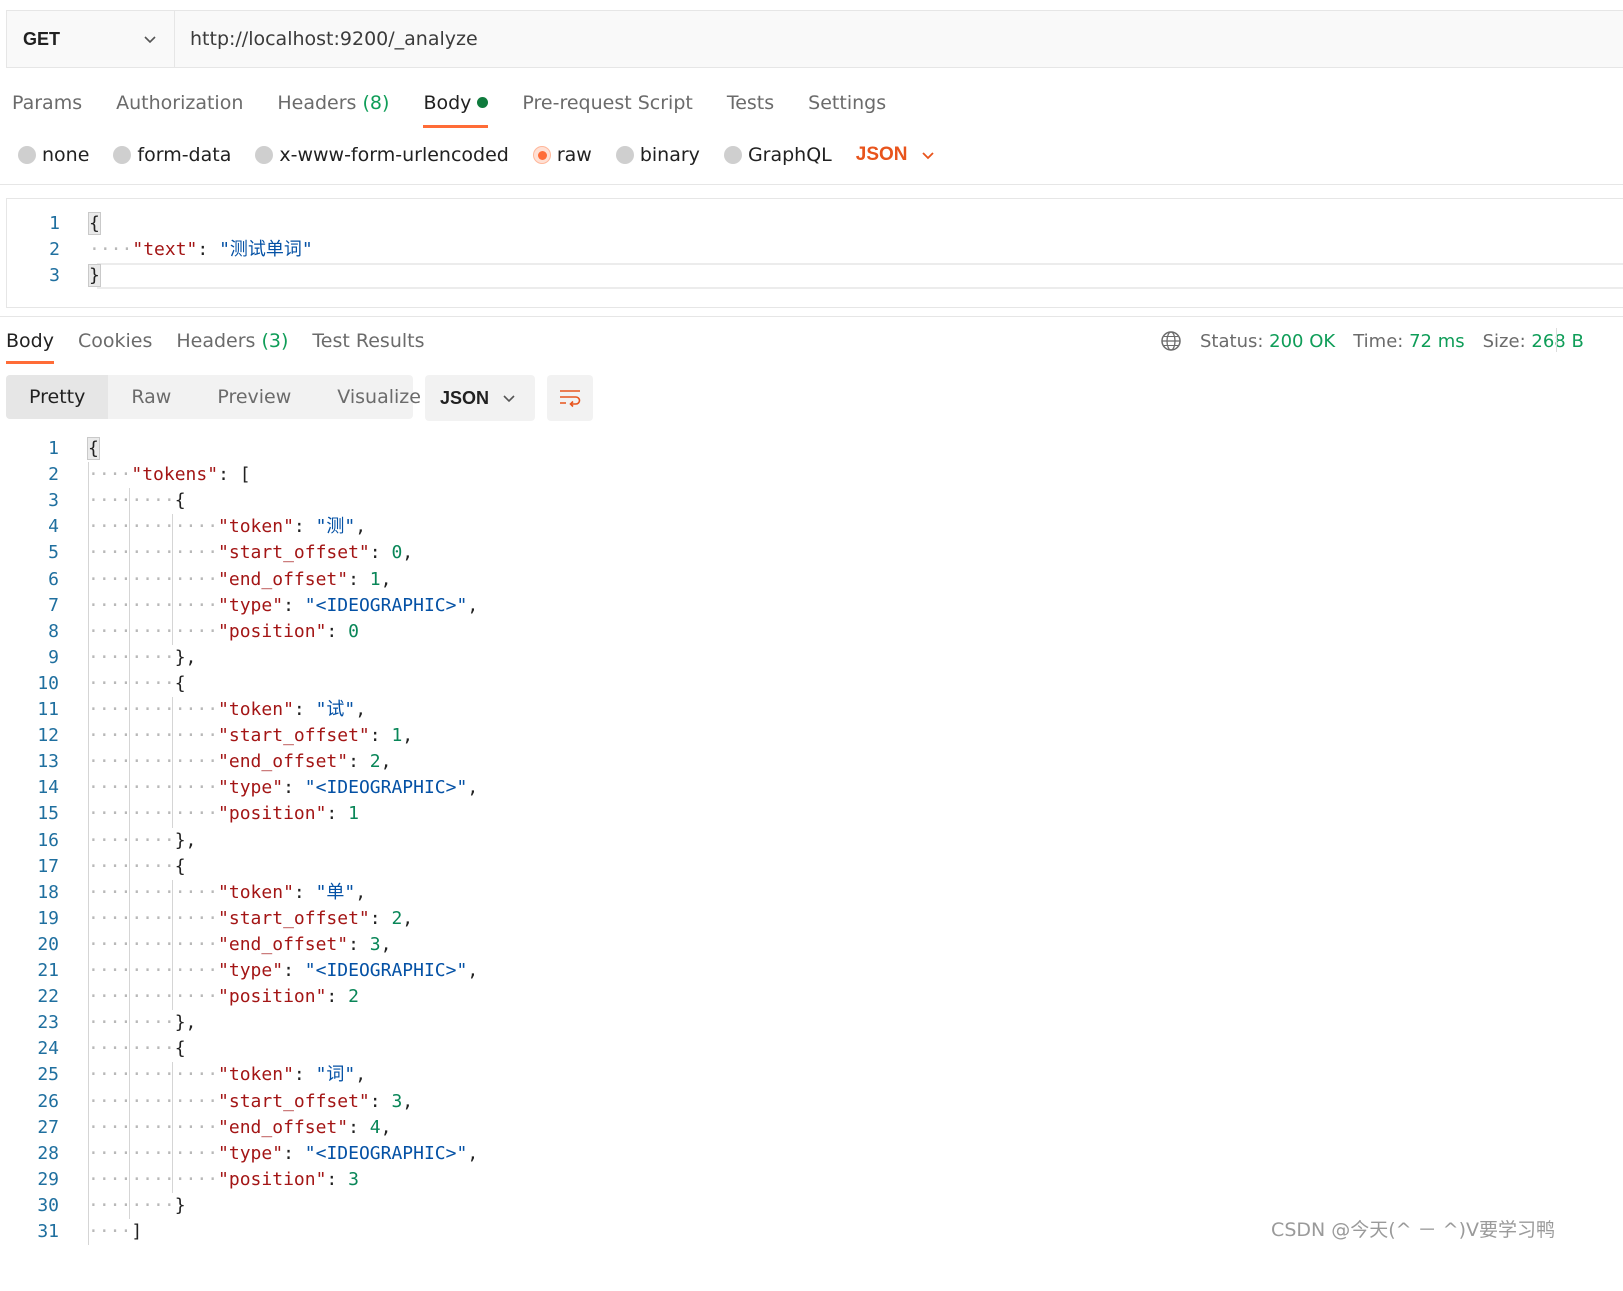 The width and height of the screenshot is (1623, 1291). I want to click on size-value: 268 B, so click(1557, 341).